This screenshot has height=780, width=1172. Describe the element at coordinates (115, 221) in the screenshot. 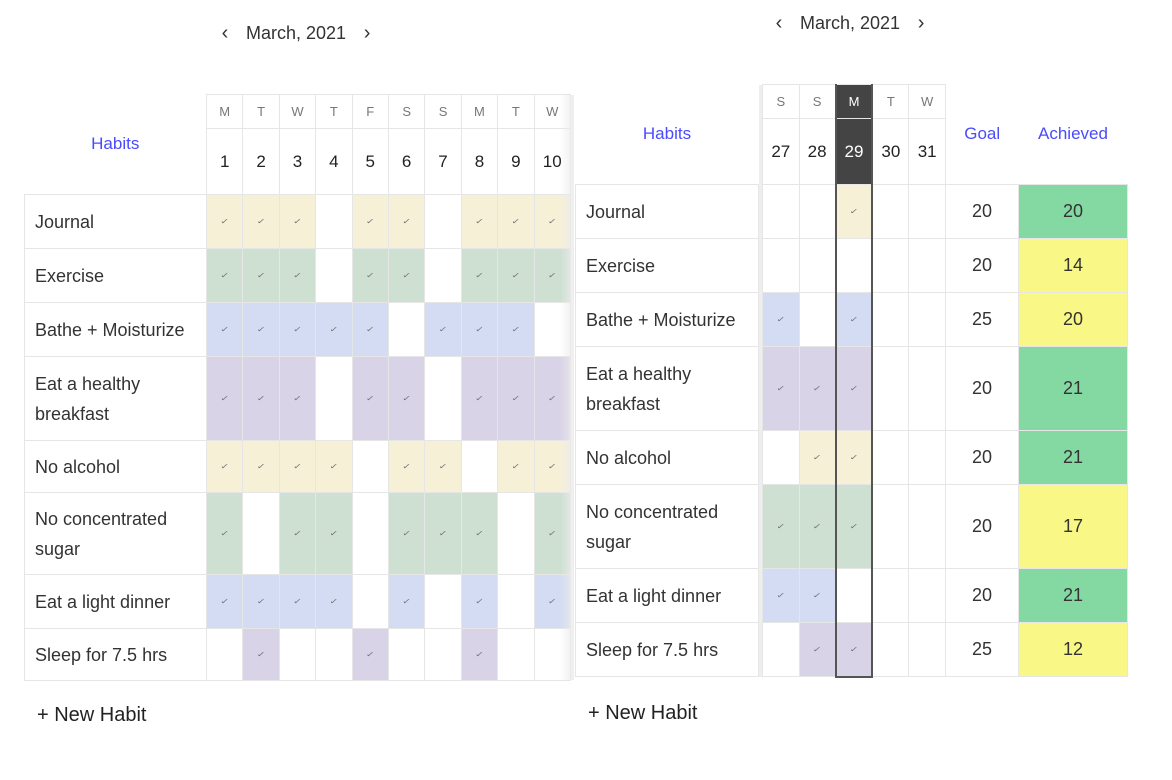

I see `habit-name: Journal` at that location.